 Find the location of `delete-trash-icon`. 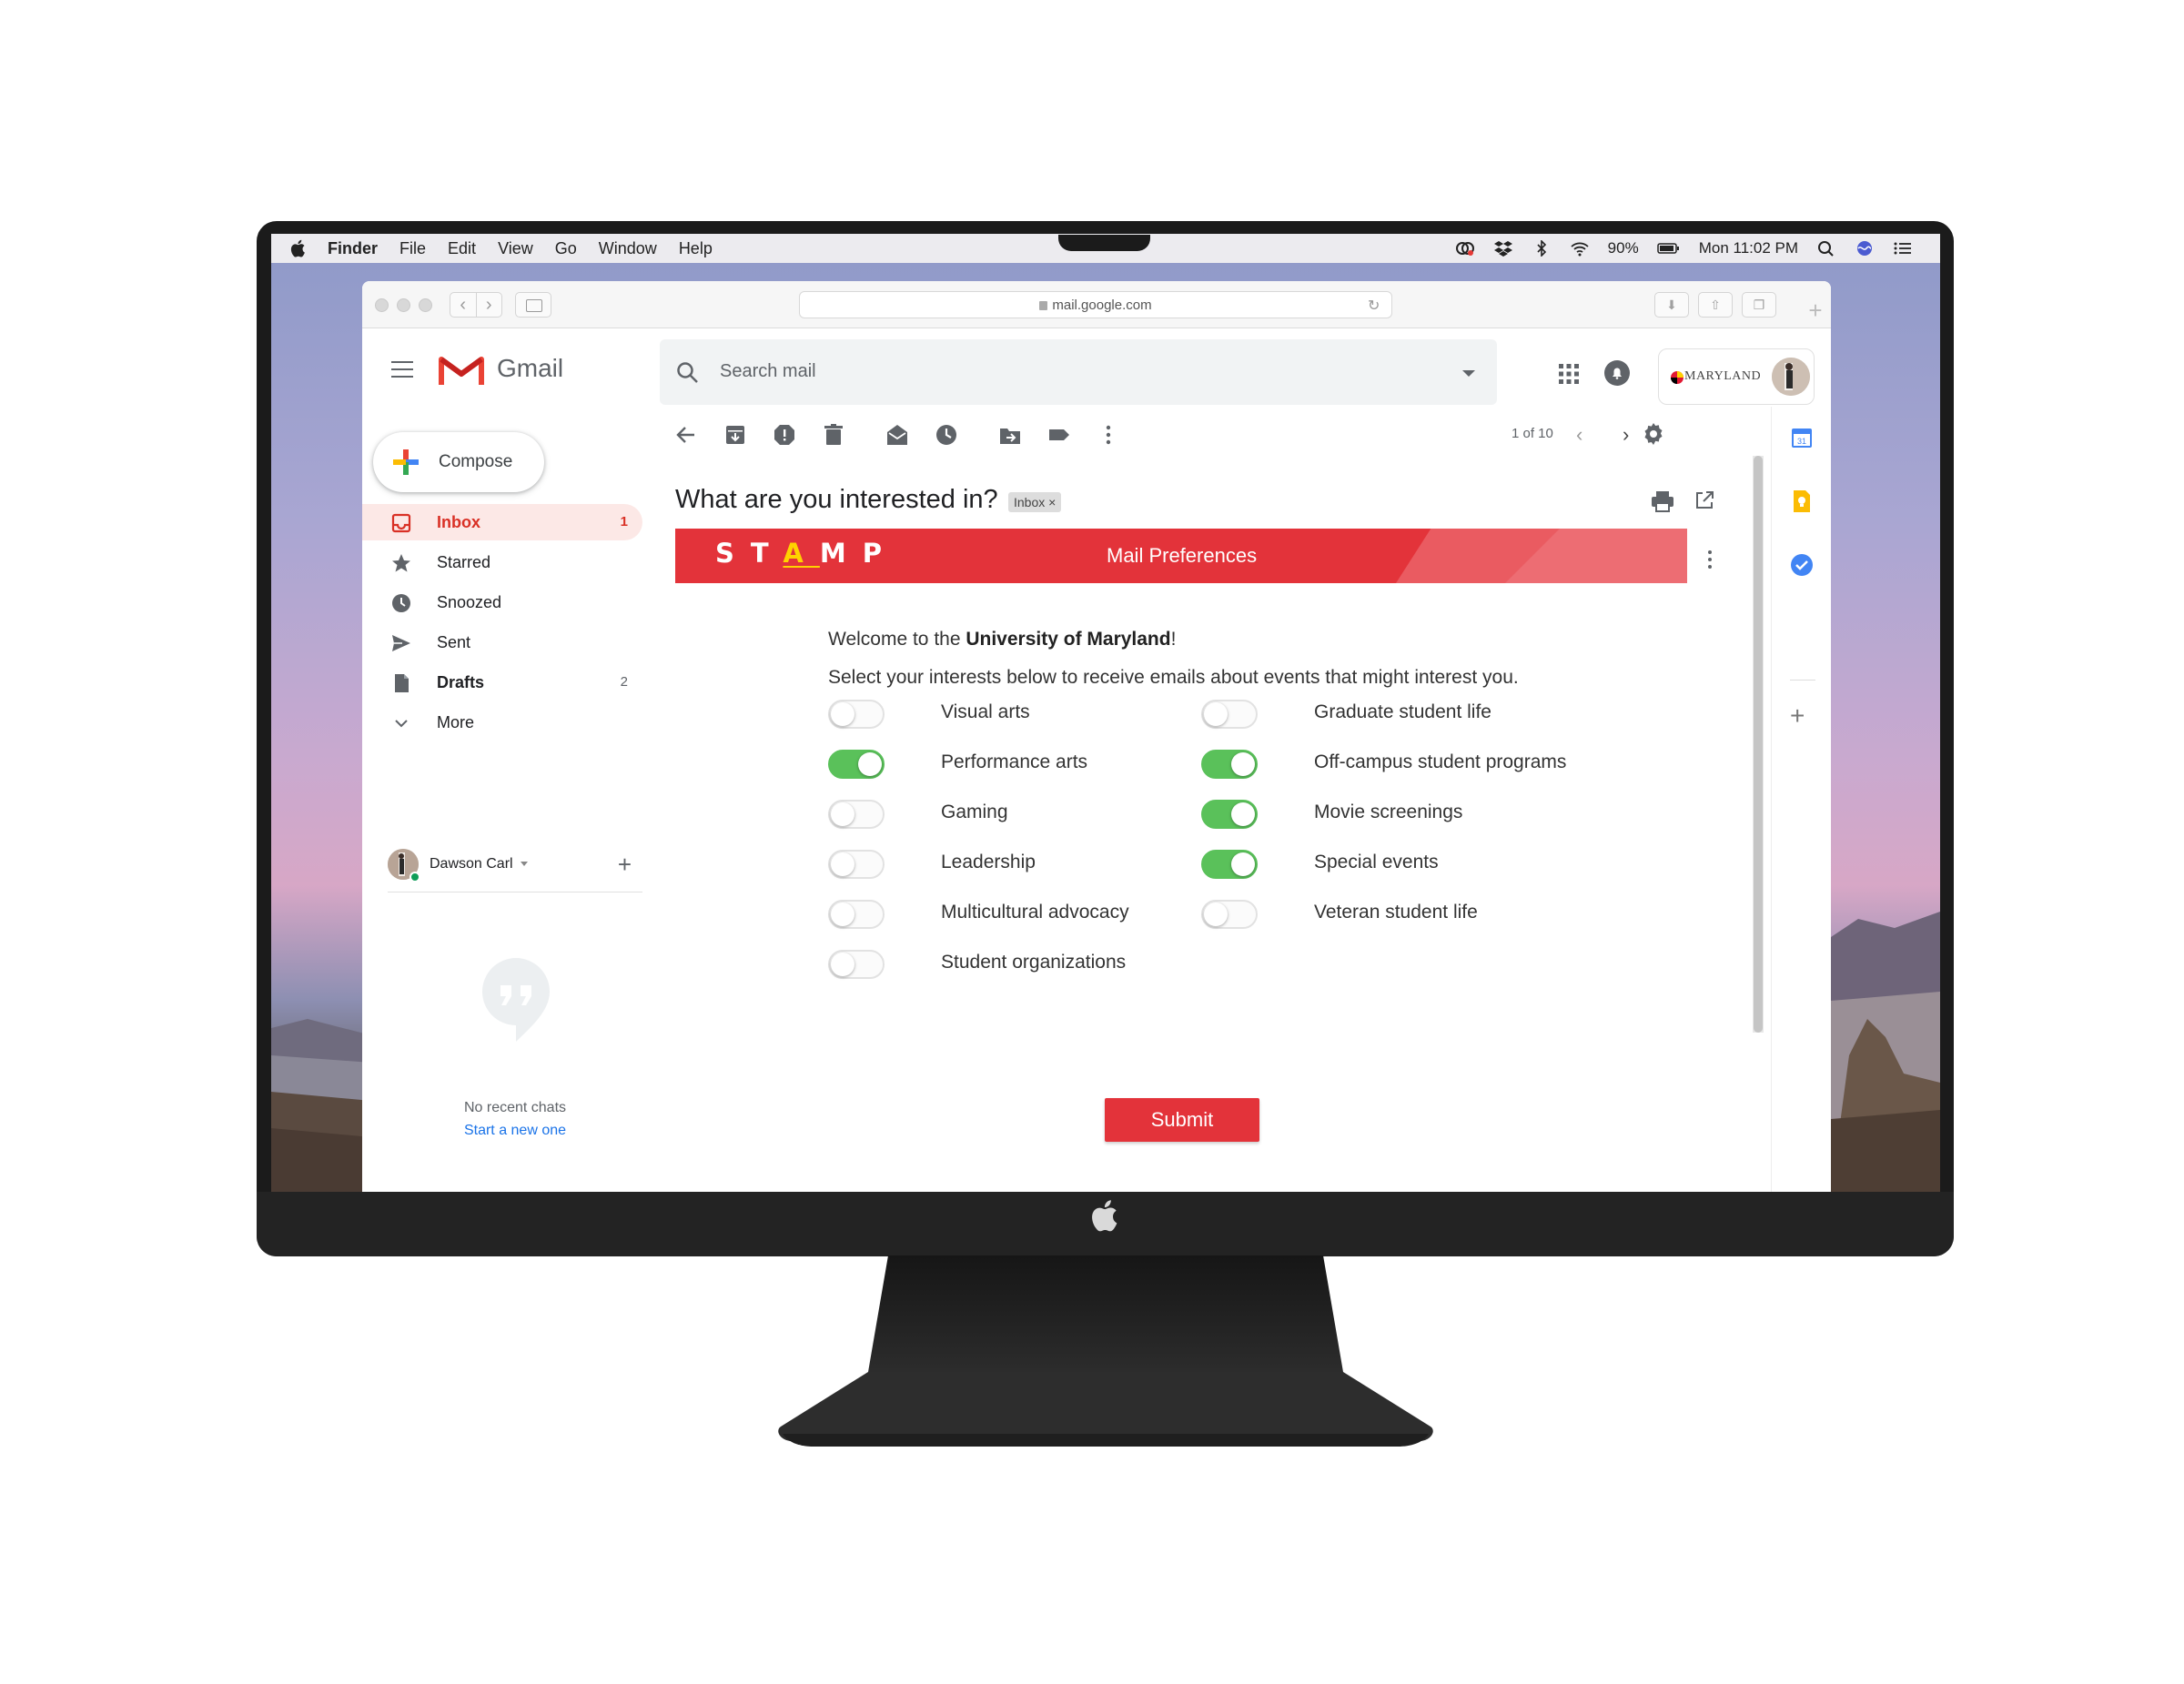

delete-trash-icon is located at coordinates (834, 435).